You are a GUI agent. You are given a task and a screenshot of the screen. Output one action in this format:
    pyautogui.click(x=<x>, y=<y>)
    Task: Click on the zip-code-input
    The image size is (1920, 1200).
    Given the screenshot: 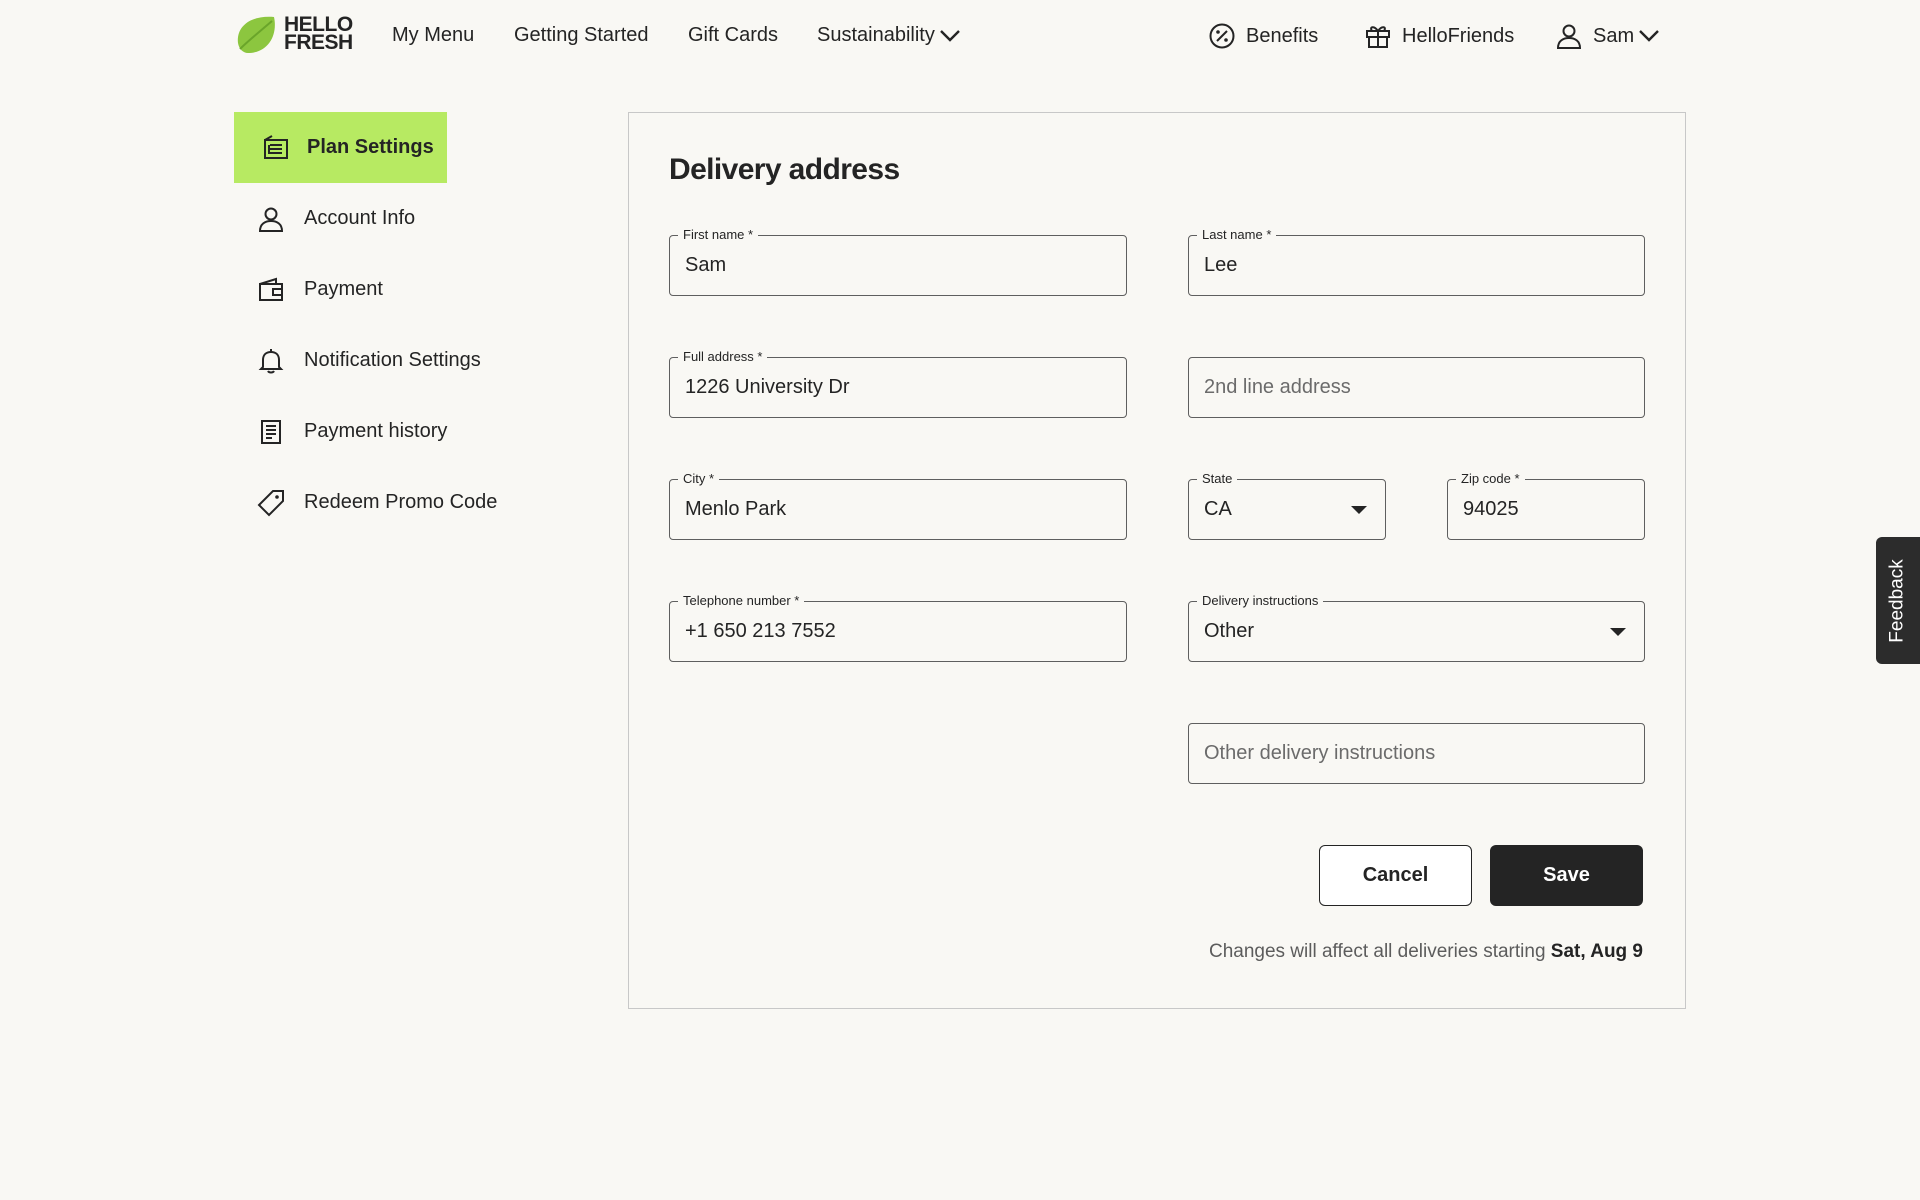 What is the action you would take?
    pyautogui.click(x=1546, y=509)
    